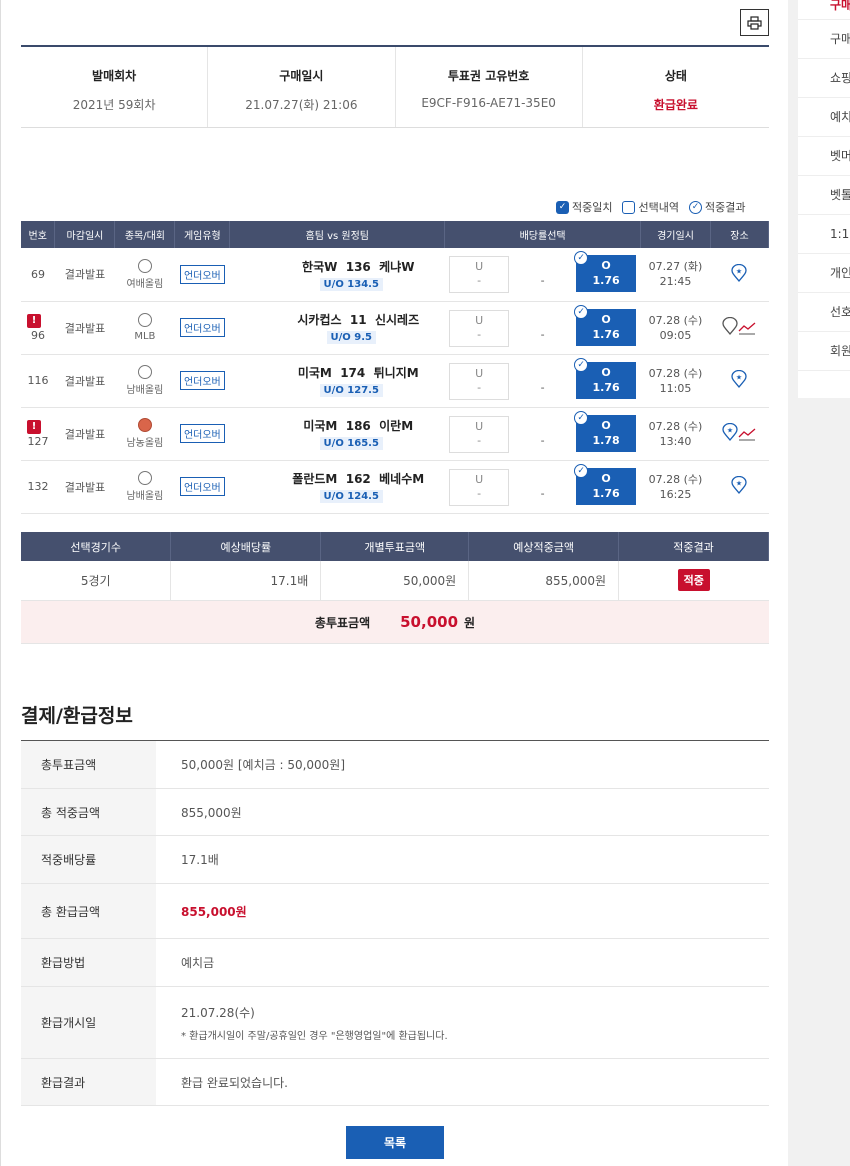  Describe the element at coordinates (302, 87) in the screenshot. I see `purchase-info: 구매일시 21.07.27(화) 21:06` at that location.